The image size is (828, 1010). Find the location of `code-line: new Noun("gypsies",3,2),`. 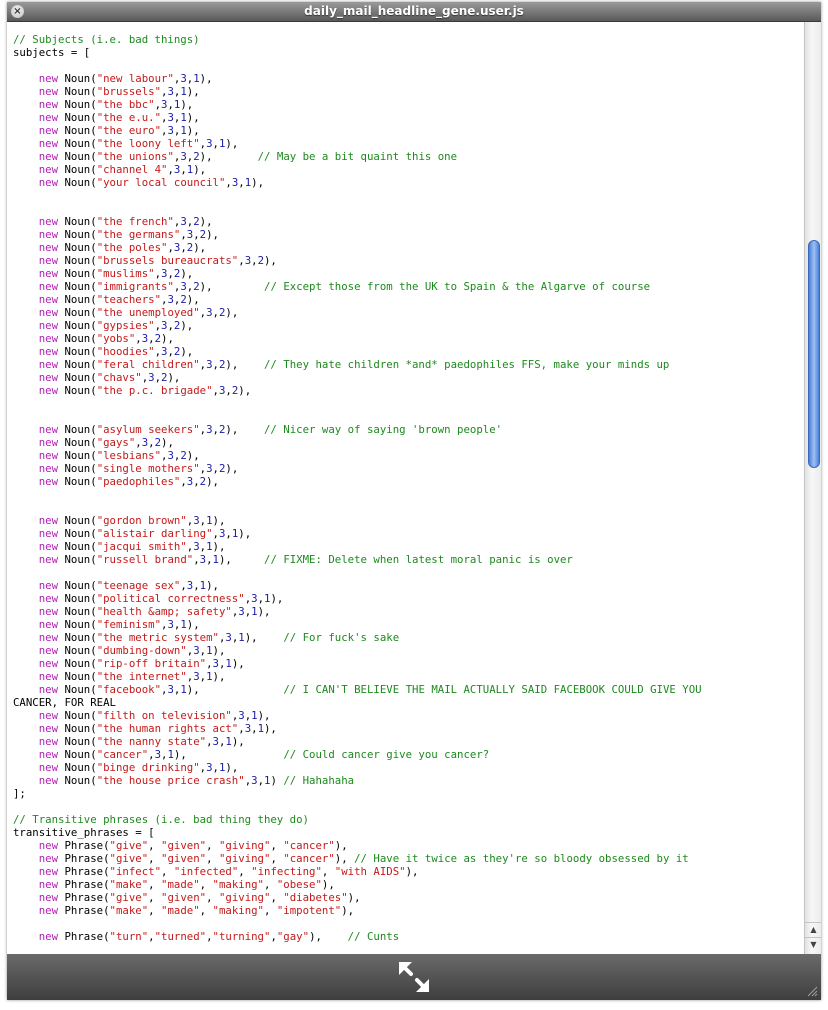

code-line: new Noun("gypsies",3,2), is located at coordinates (116, 325).